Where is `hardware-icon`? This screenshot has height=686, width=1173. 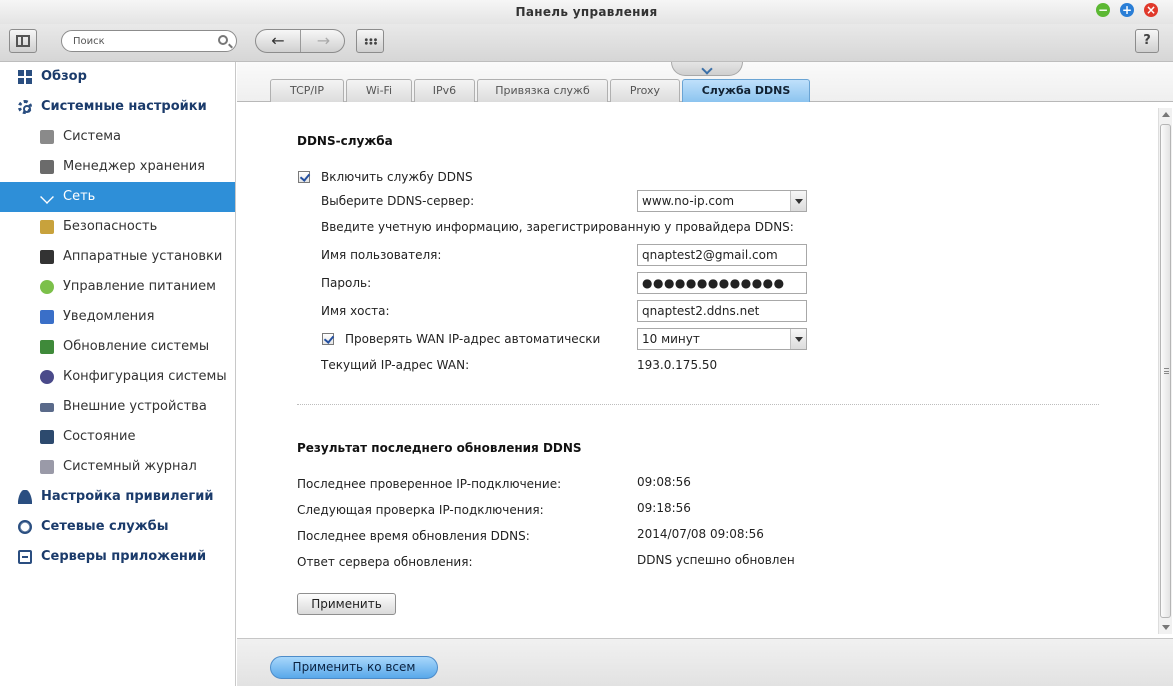 hardware-icon is located at coordinates (47, 257).